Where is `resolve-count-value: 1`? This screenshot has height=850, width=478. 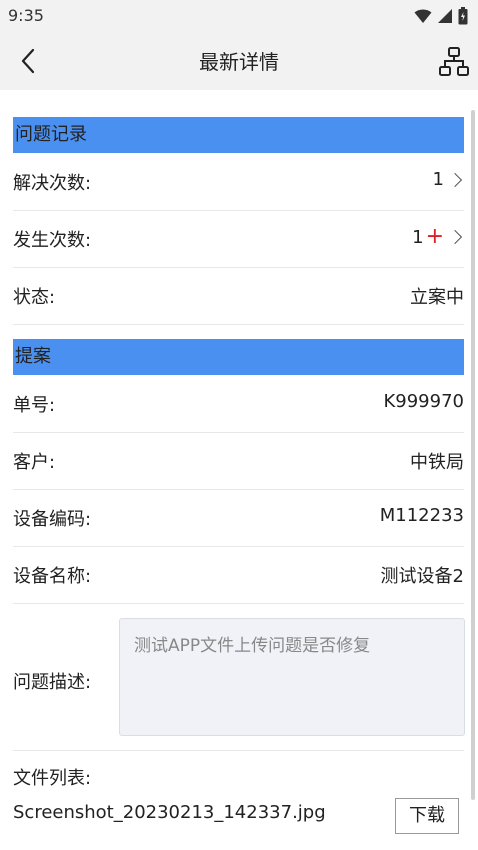
resolve-count-value: 1 is located at coordinates (438, 179).